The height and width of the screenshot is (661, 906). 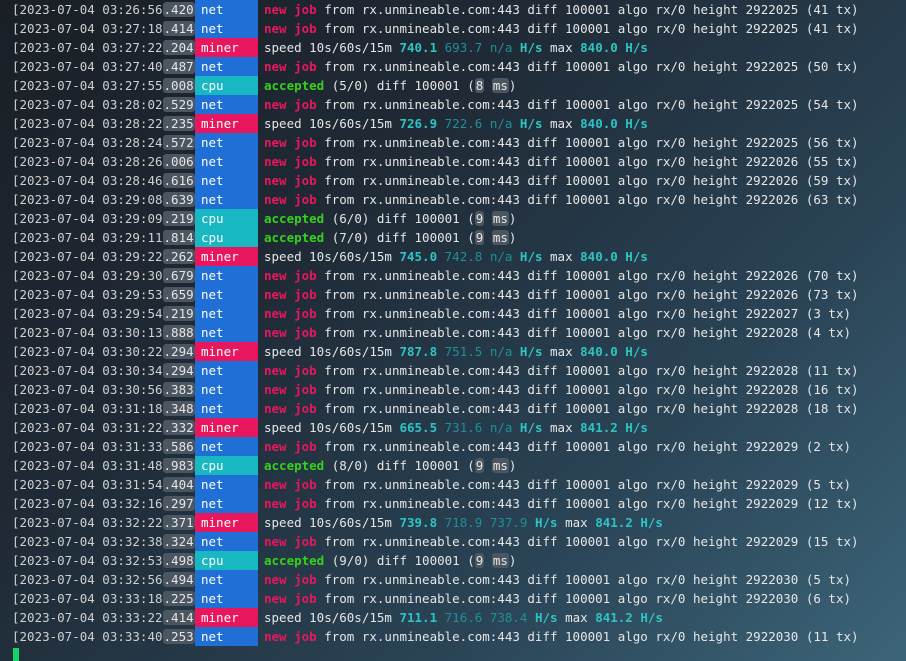 What do you see at coordinates (418, 617) in the screenshot?
I see `speed-10s: 711.1` at bounding box center [418, 617].